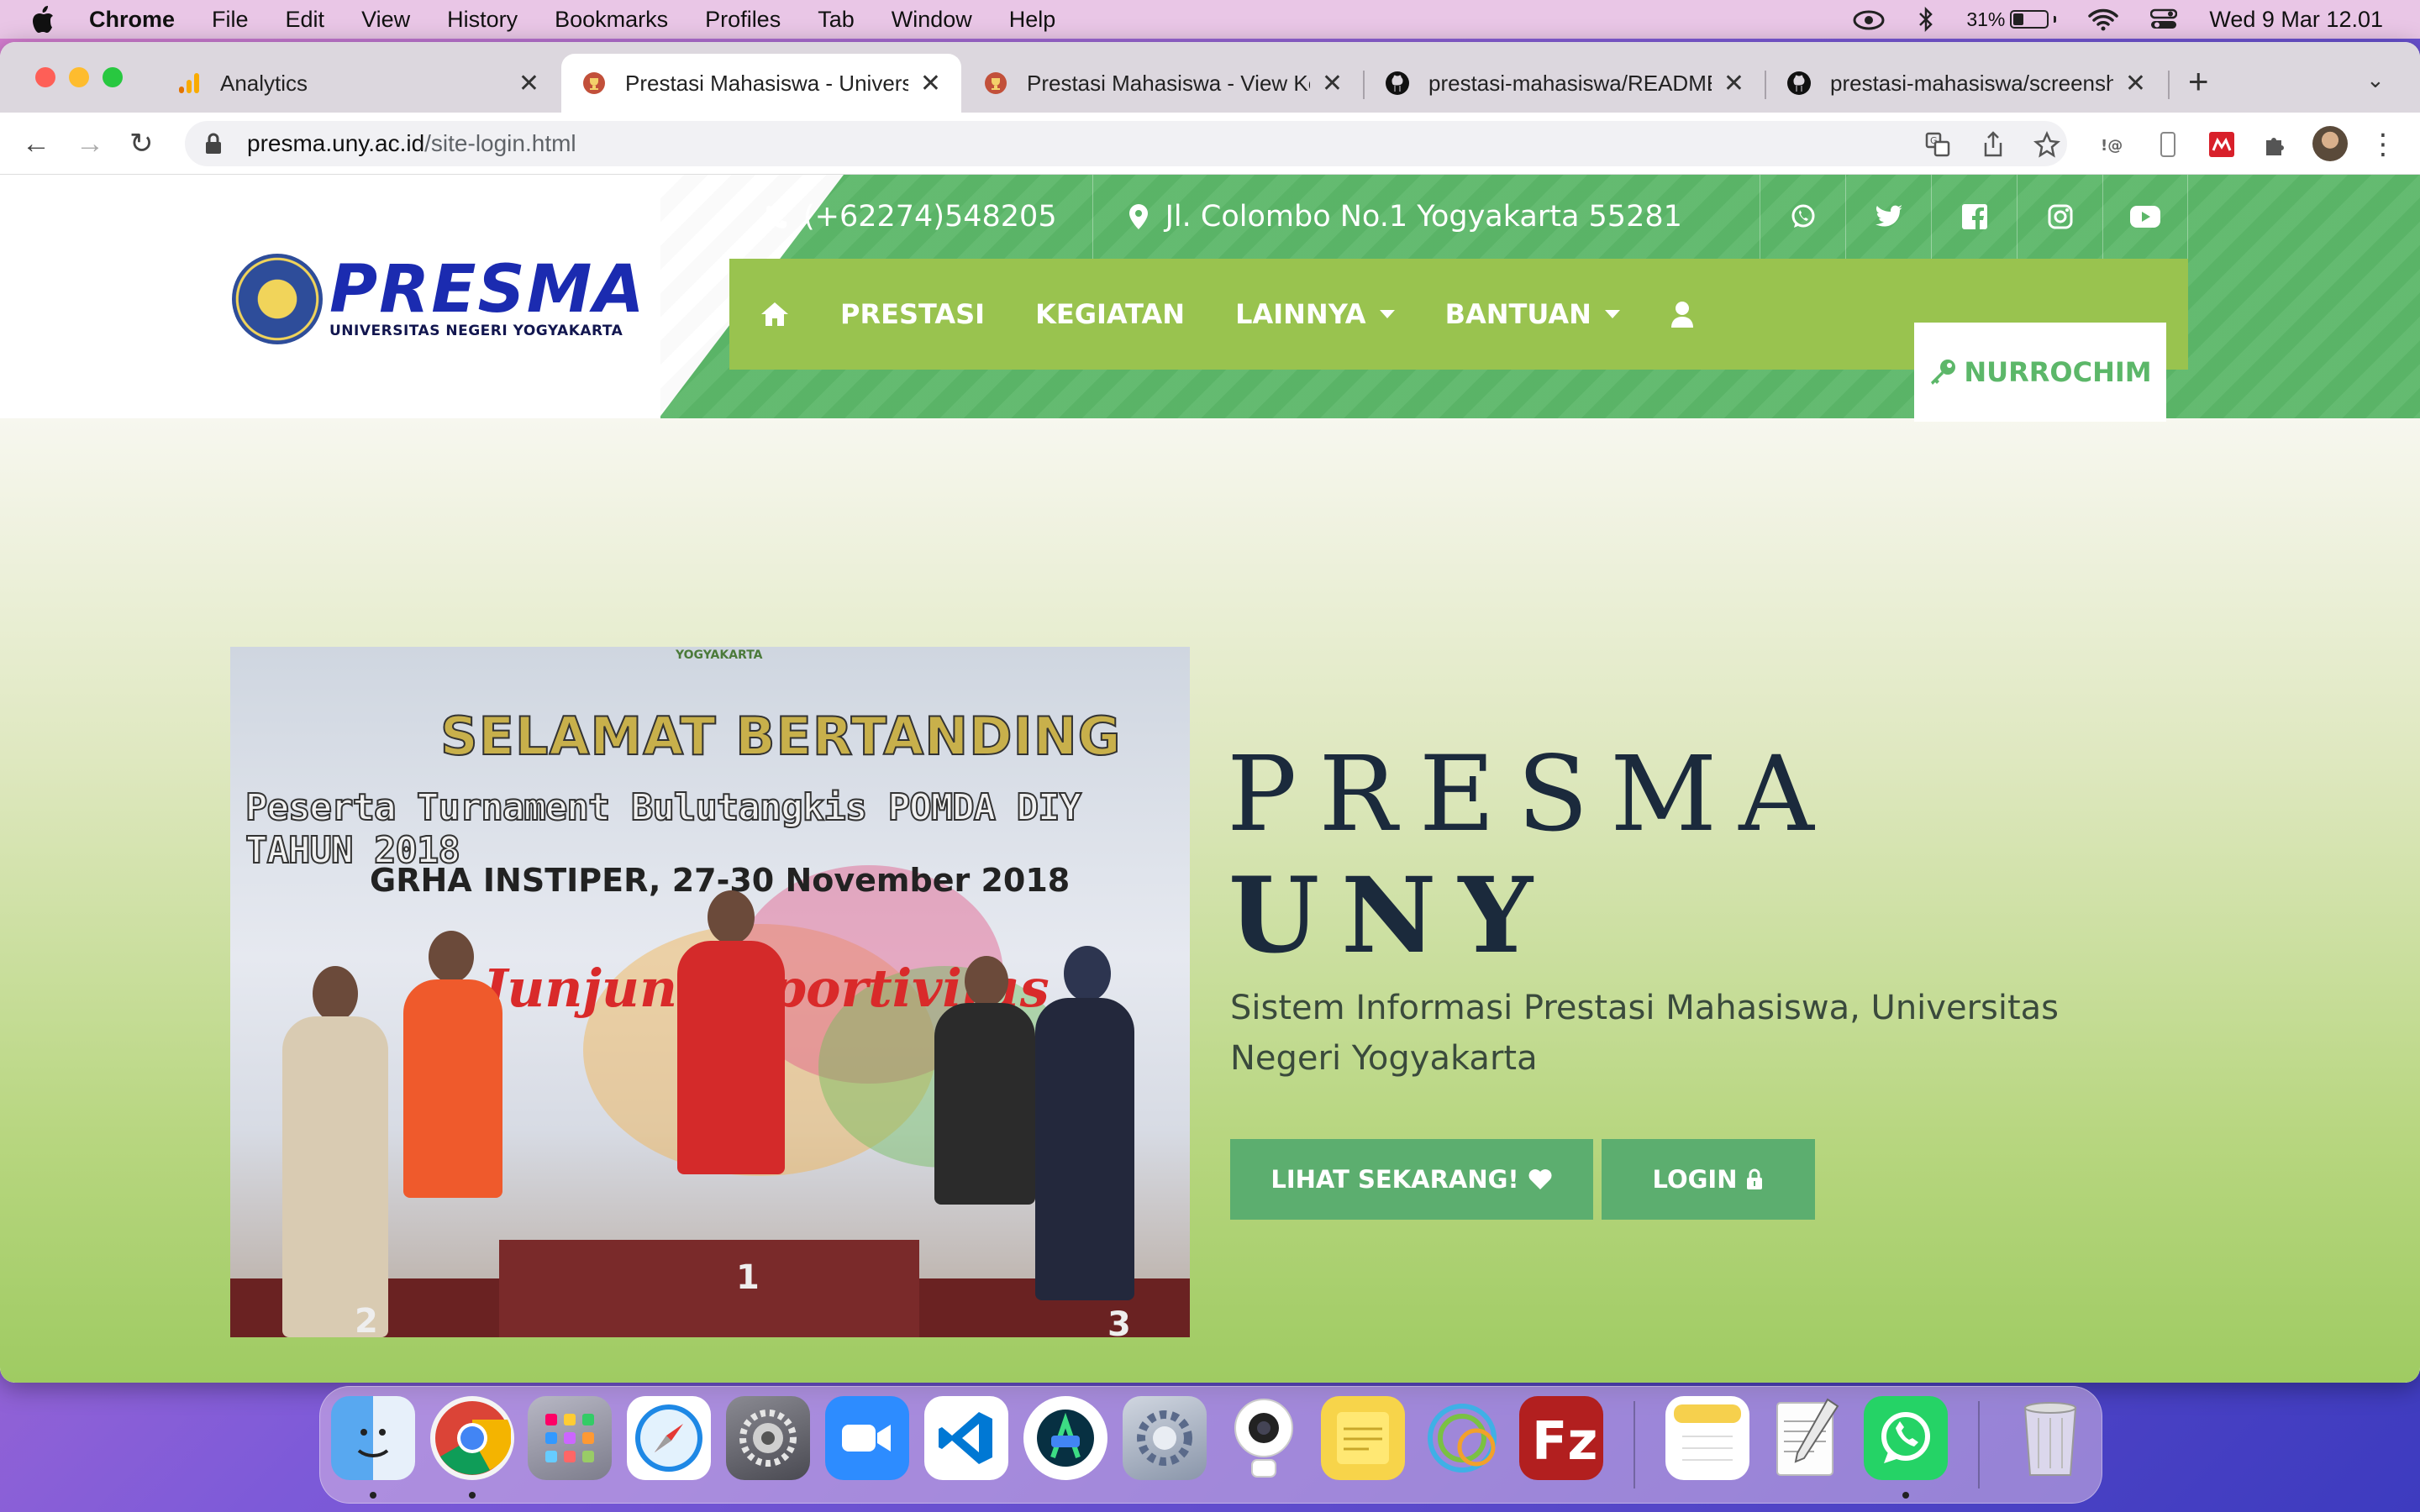 The height and width of the screenshot is (1512, 2420). What do you see at coordinates (768, 1438) in the screenshot?
I see `system-preferences-icon` at bounding box center [768, 1438].